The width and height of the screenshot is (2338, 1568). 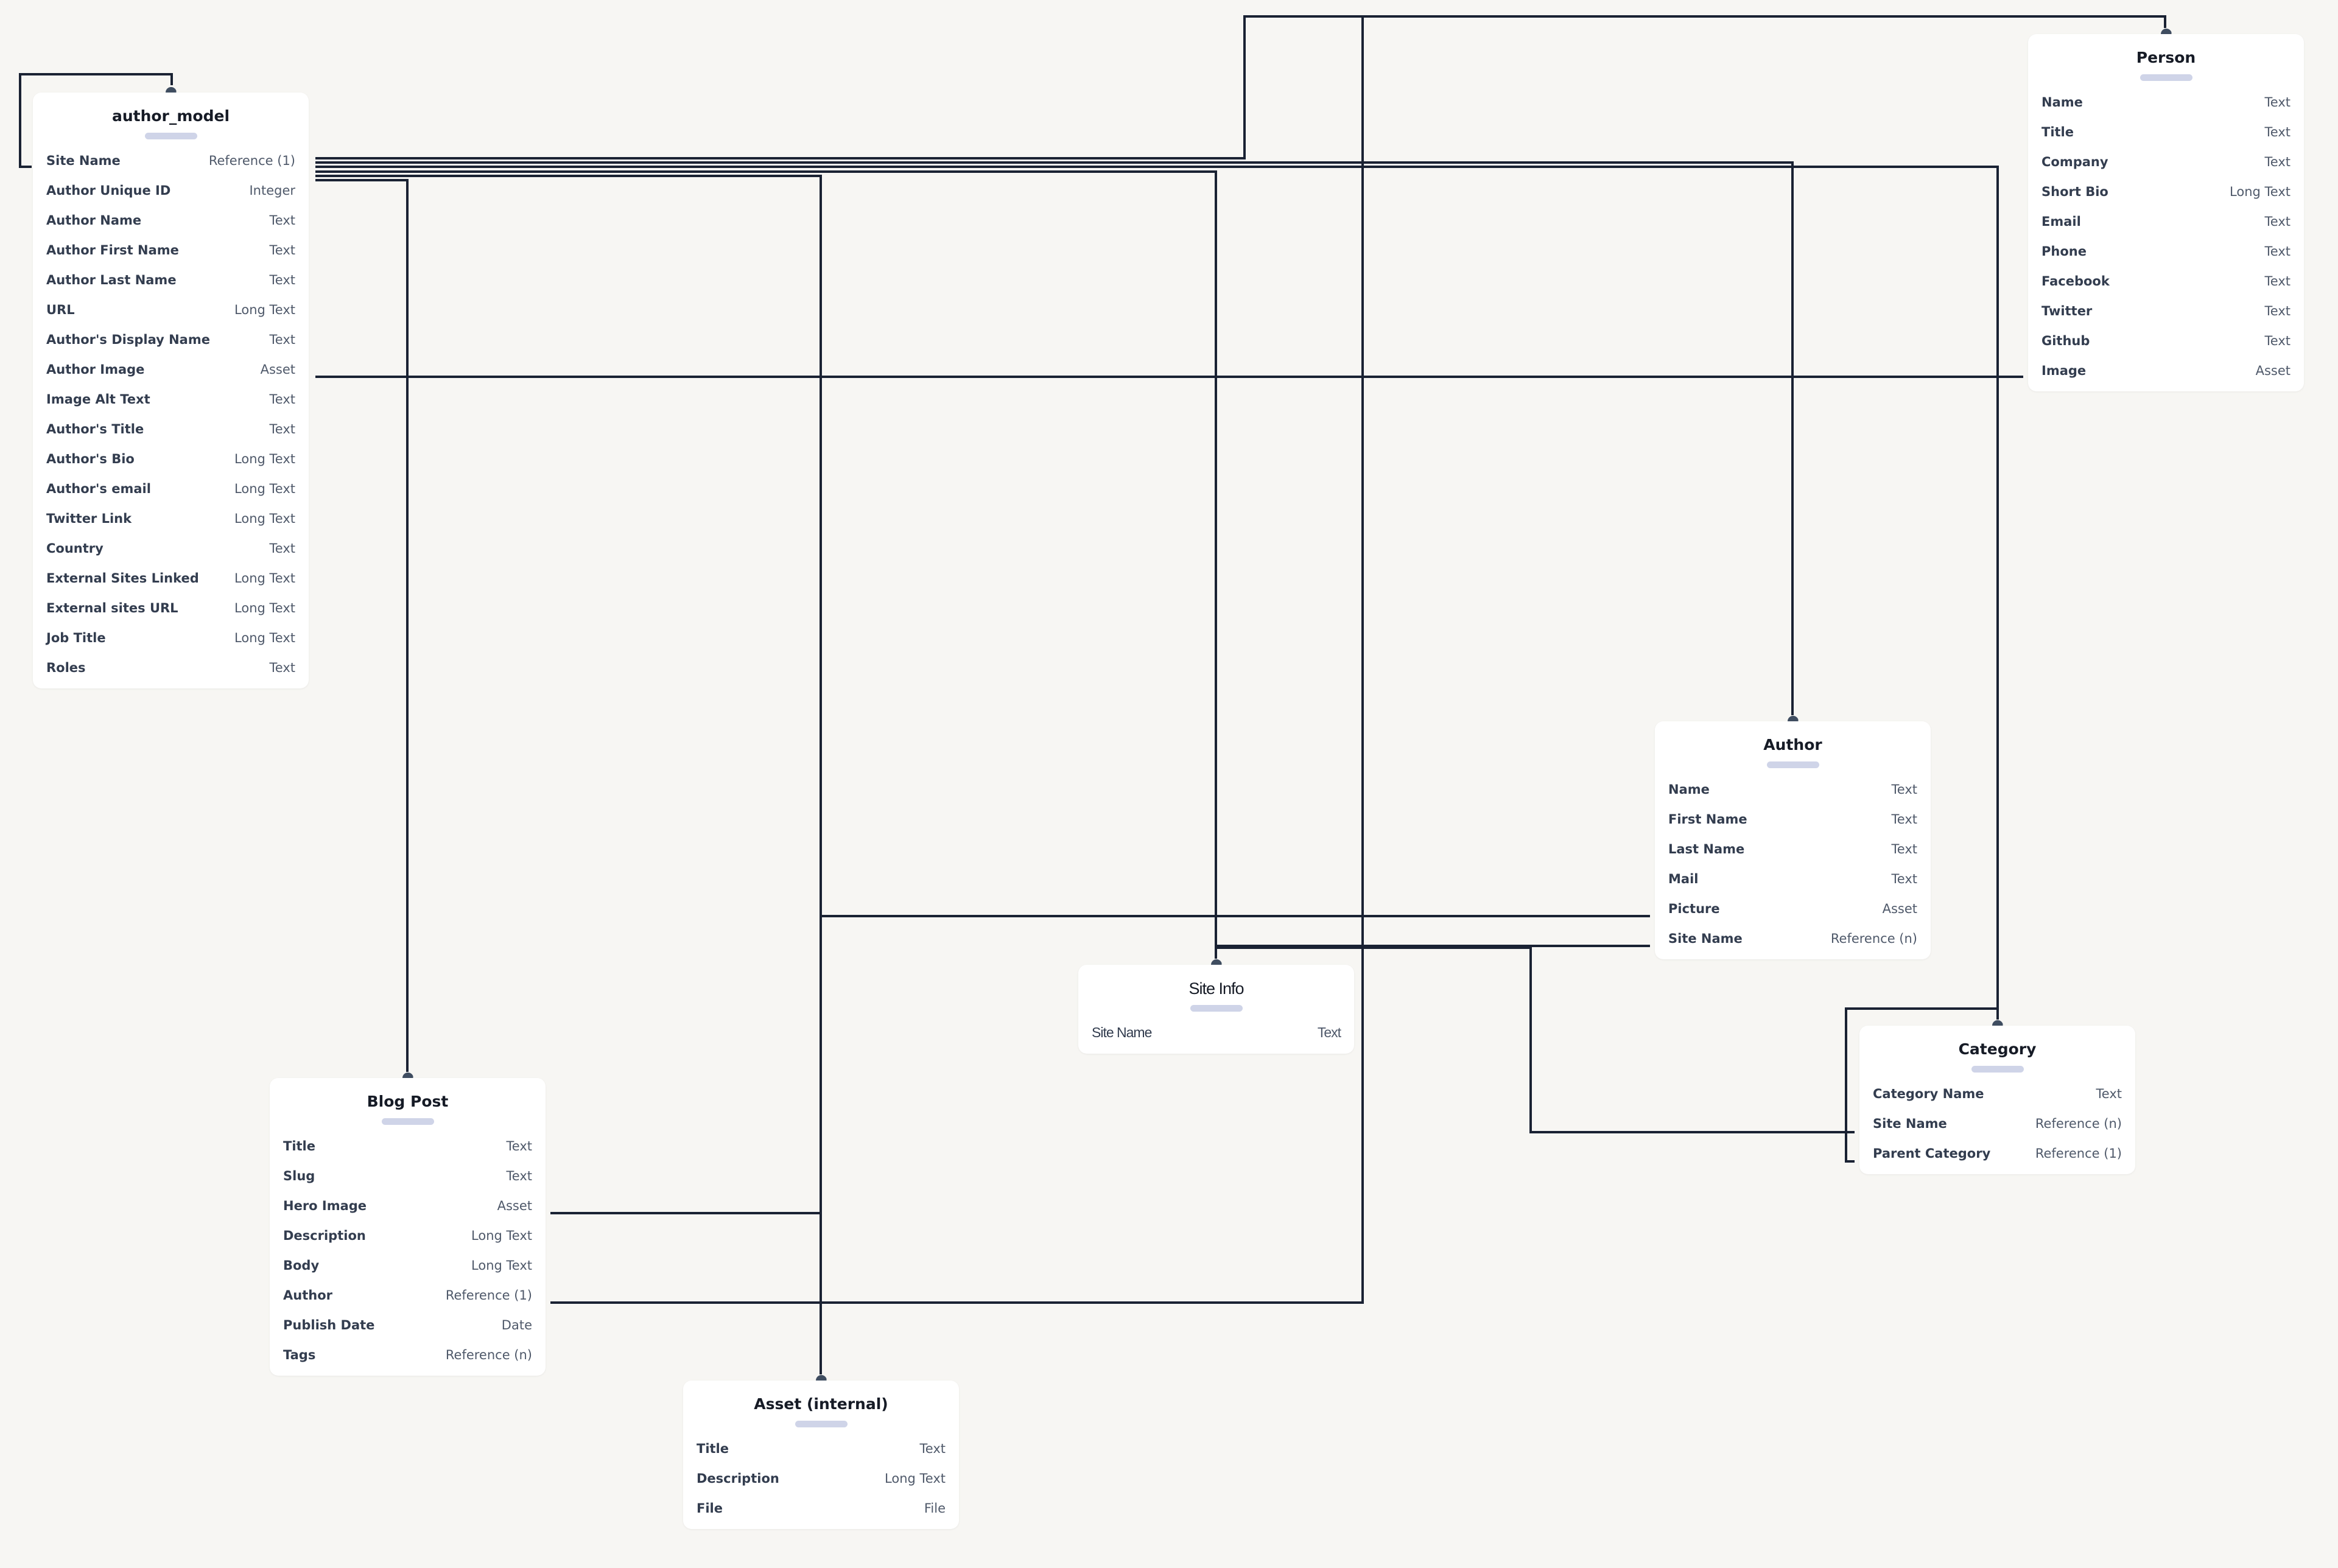 What do you see at coordinates (407, 1176) in the screenshot?
I see `field-row: Slug Text` at bounding box center [407, 1176].